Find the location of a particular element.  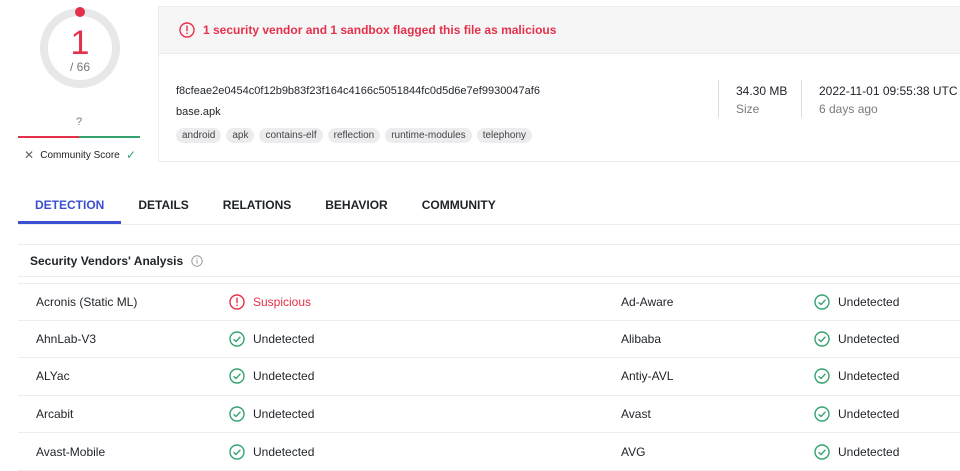

vendor-name: Alibaba is located at coordinates (641, 338).